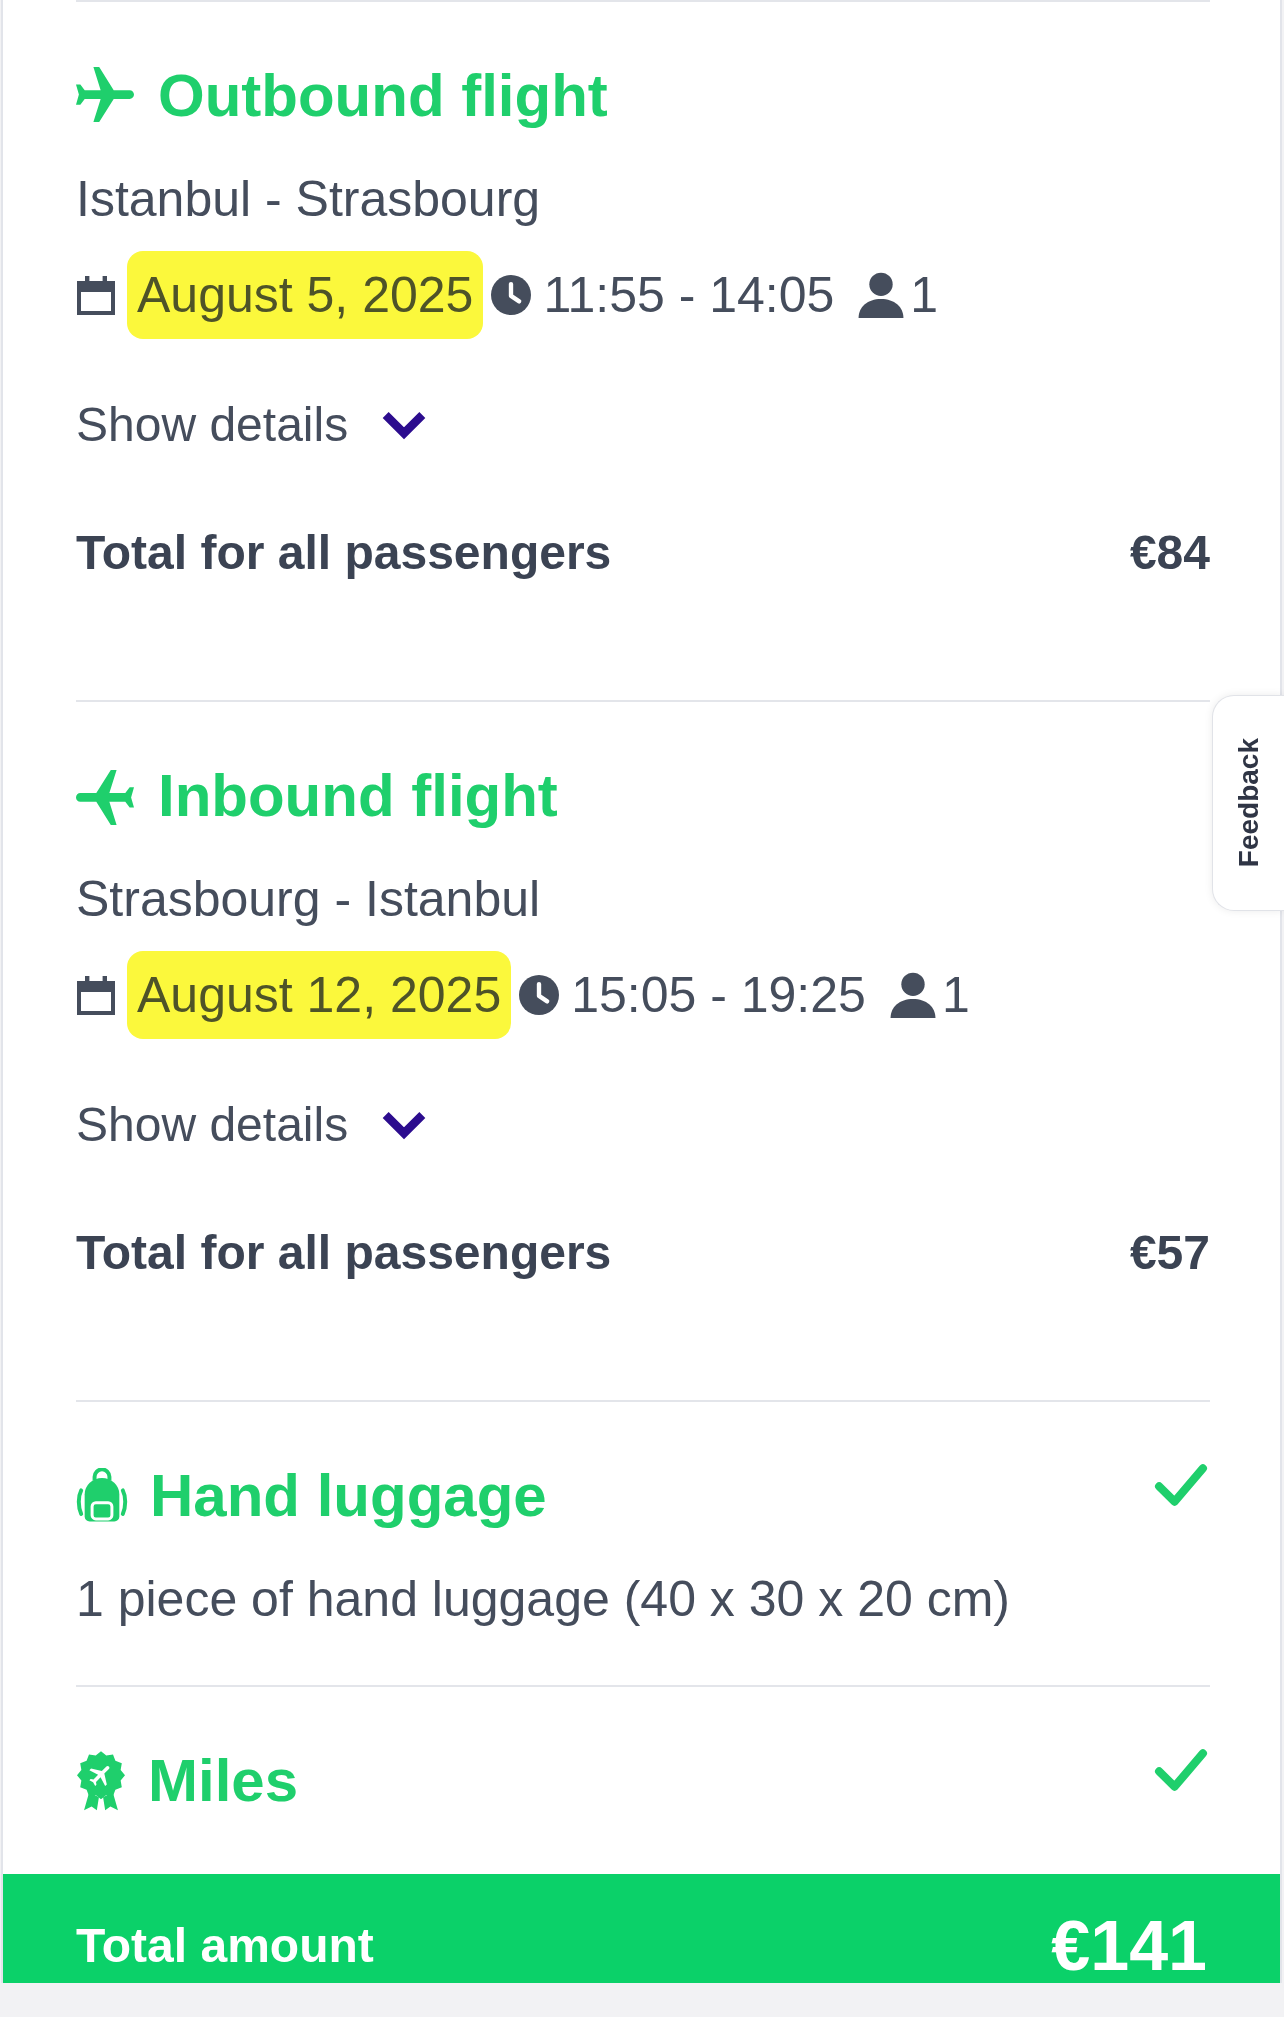 This screenshot has width=1284, height=2017. Describe the element at coordinates (102, 1496) in the screenshot. I see `backpack-icon` at that location.